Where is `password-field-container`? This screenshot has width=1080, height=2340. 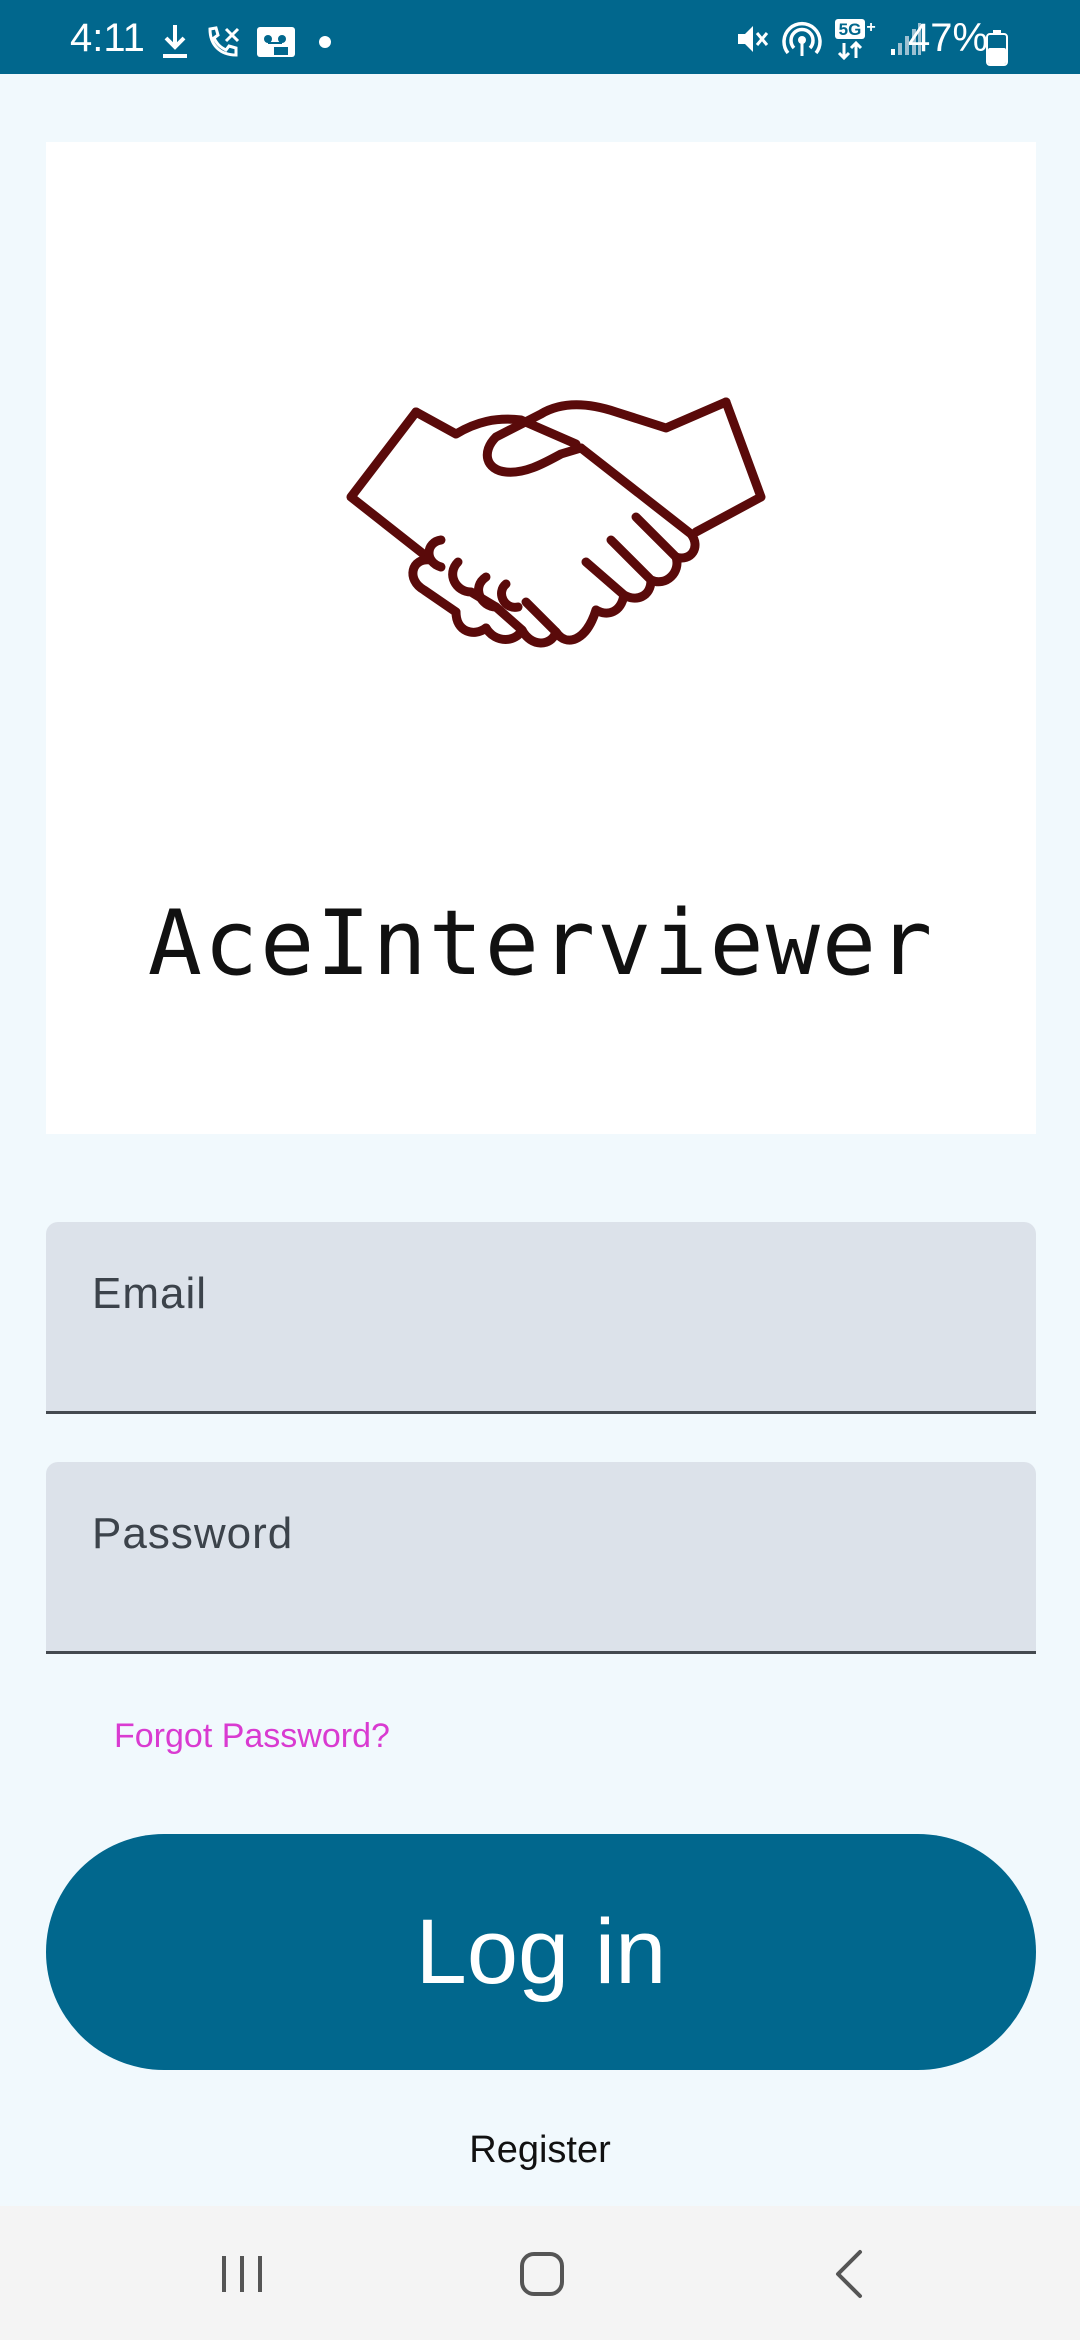
password-field-container is located at coordinates (541, 1558).